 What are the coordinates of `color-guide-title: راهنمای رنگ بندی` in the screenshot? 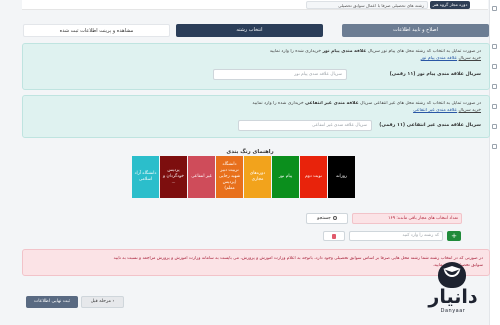 It's located at (250, 152).